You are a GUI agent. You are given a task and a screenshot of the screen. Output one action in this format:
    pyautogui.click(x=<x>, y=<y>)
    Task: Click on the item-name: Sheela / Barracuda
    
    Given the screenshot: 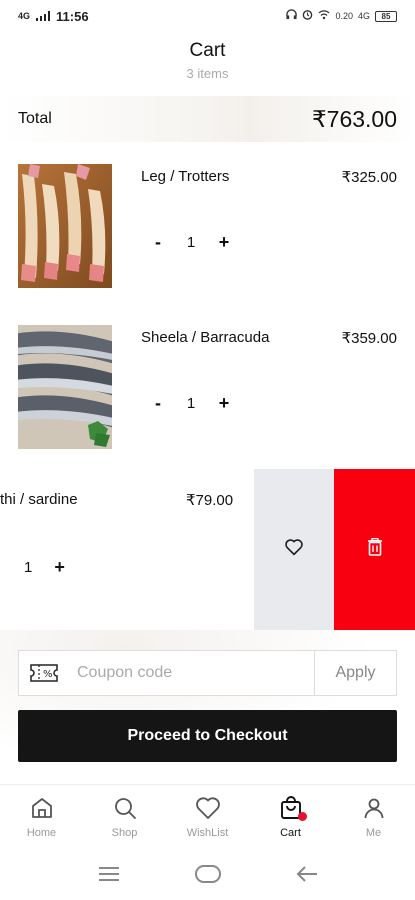 What is the action you would take?
    pyautogui.click(x=205, y=337)
    